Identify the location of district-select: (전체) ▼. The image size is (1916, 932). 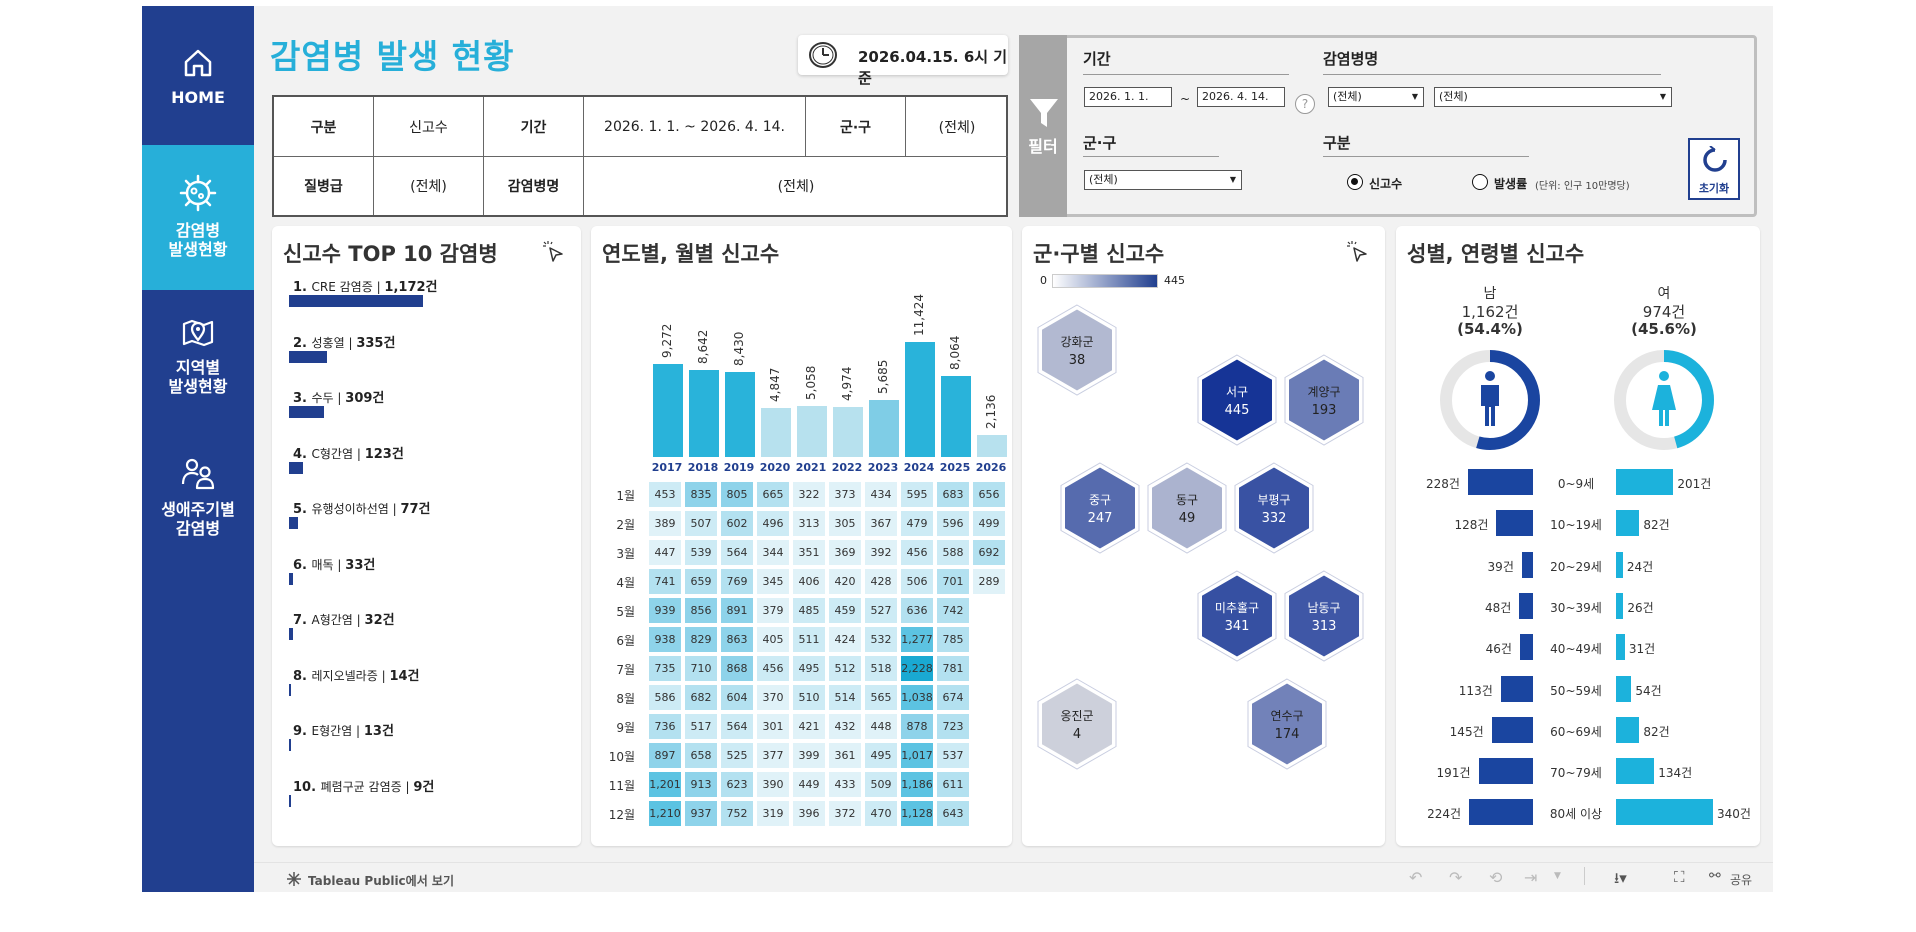
(1163, 180).